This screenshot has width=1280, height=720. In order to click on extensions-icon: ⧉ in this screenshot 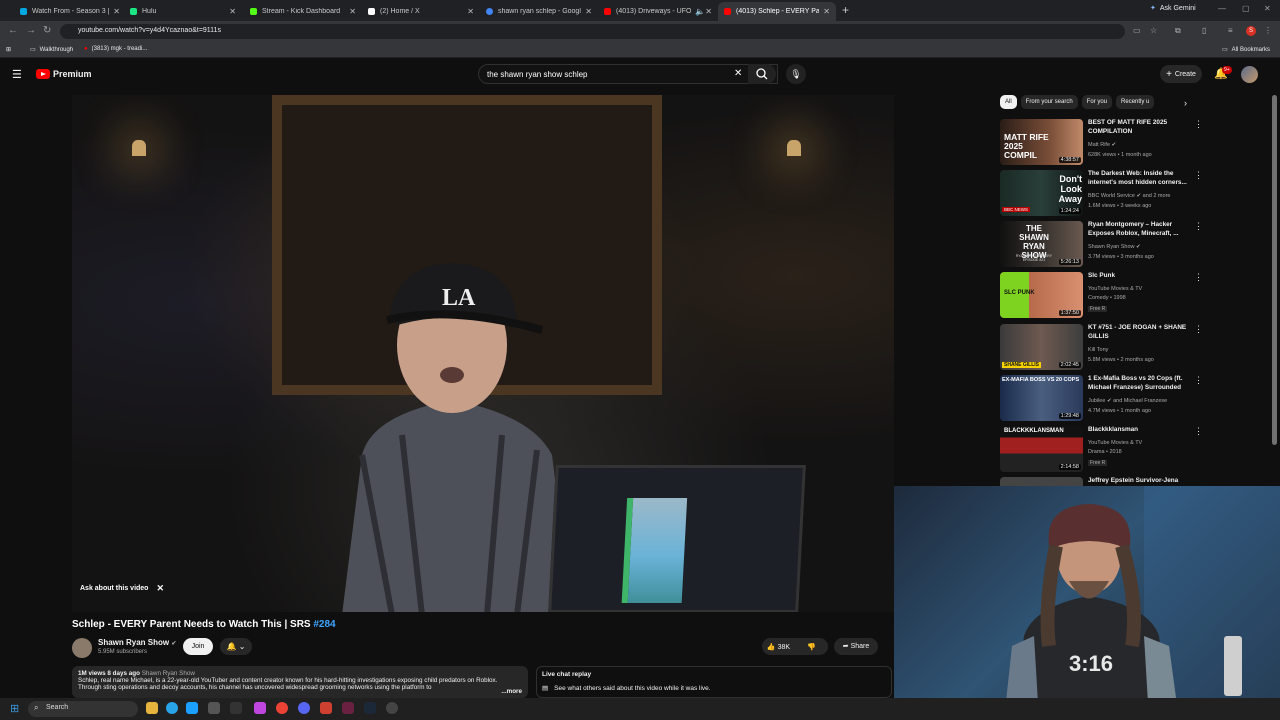, I will do `click(1178, 31)`.